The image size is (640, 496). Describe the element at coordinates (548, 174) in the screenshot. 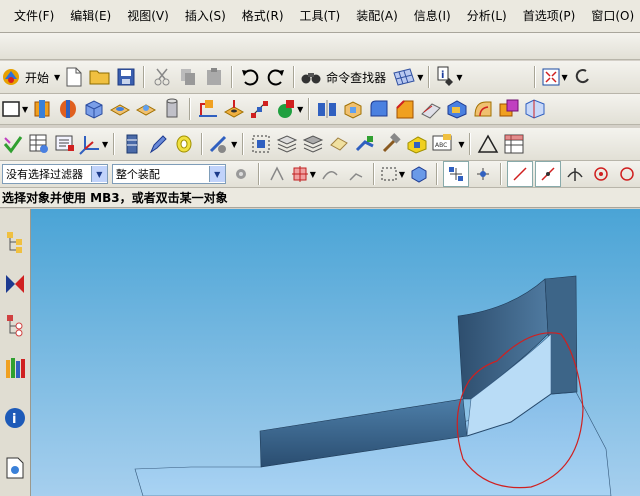

I see `snap-control-point-button` at that location.